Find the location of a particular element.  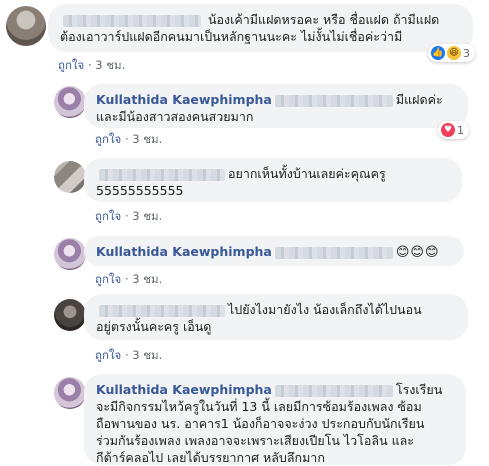

haha-icon: 😆 is located at coordinates (454, 53).